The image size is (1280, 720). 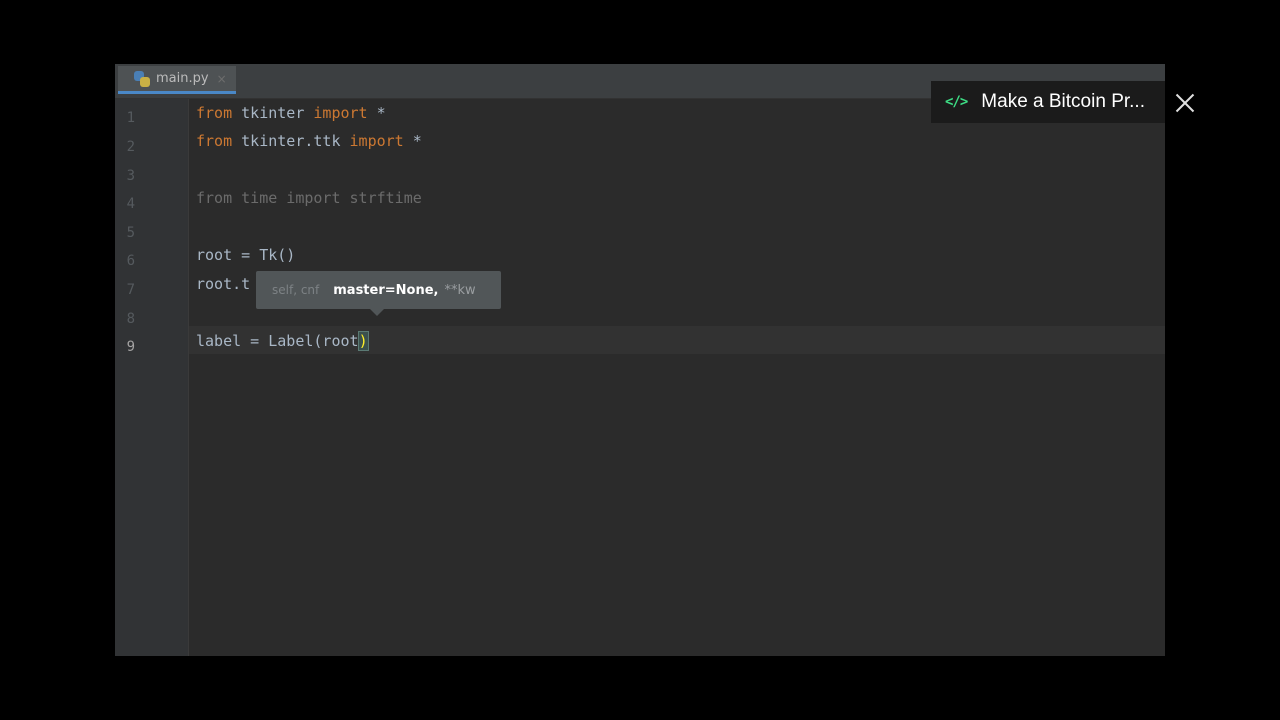 I want to click on parameter-info-tooltip: self, cnf master=None, **kw, so click(x=378, y=290).